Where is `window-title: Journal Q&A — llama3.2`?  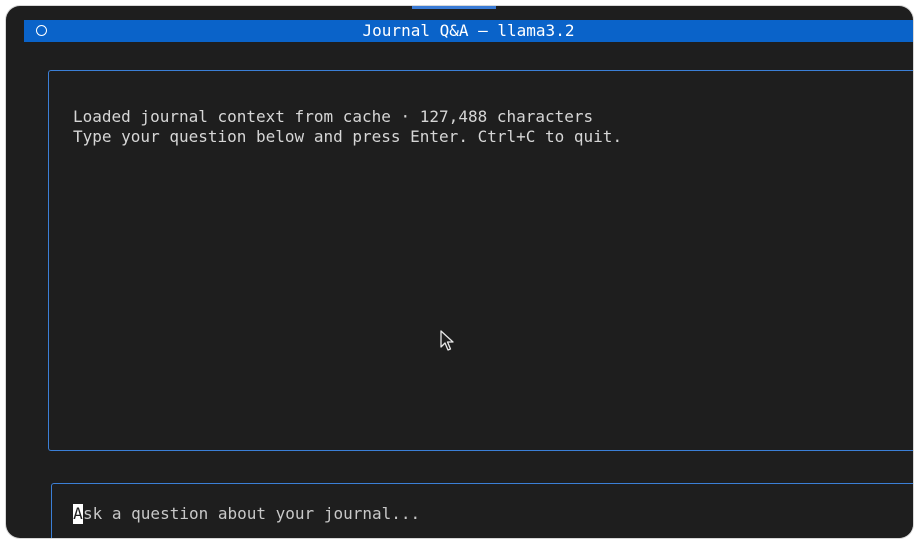 window-title: Journal Q&A — llama3.2 is located at coordinates (468, 30).